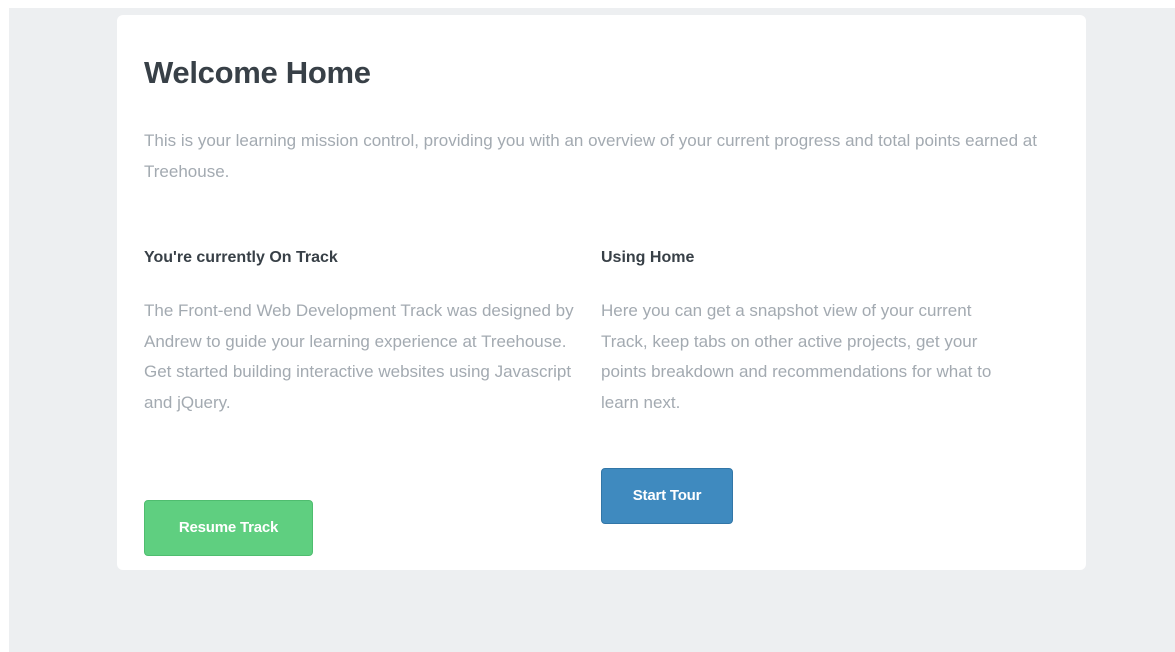  Describe the element at coordinates (228, 528) in the screenshot. I see `resume-track-button: Resume Track` at that location.